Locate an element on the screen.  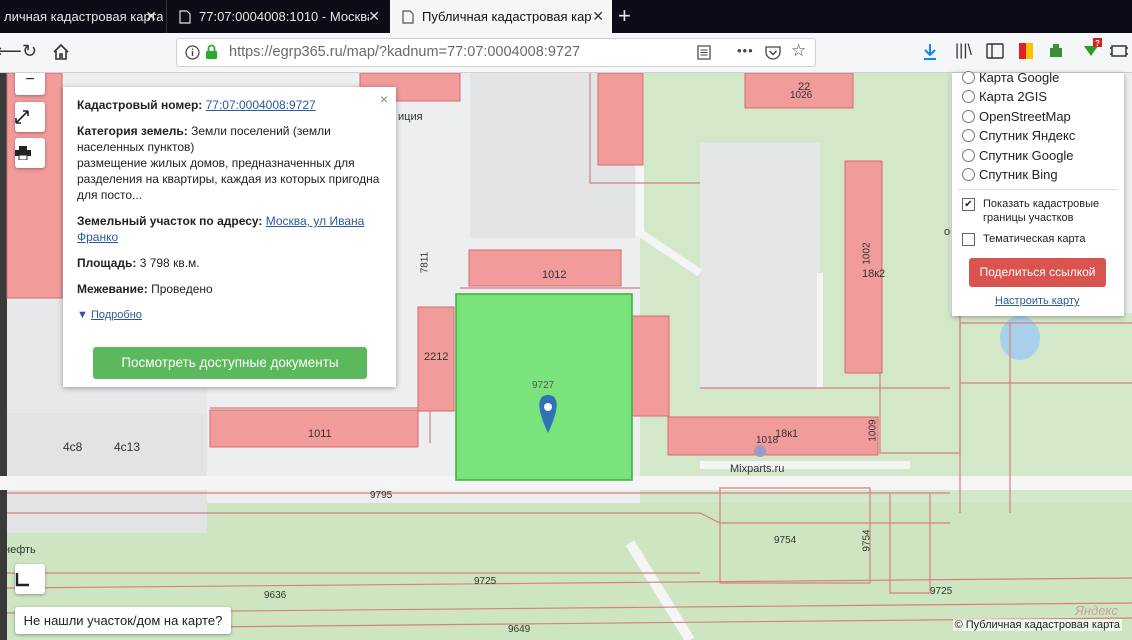
layer-option-label: Карта 2GIS is located at coordinates (1013, 96).